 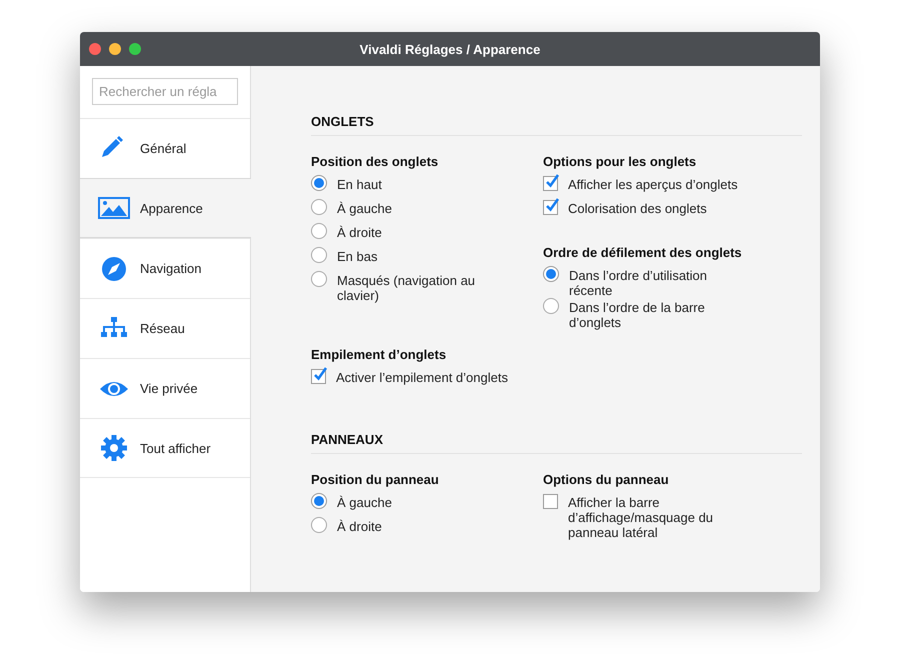 I want to click on search-field: Rechercher un régla, so click(x=165, y=91).